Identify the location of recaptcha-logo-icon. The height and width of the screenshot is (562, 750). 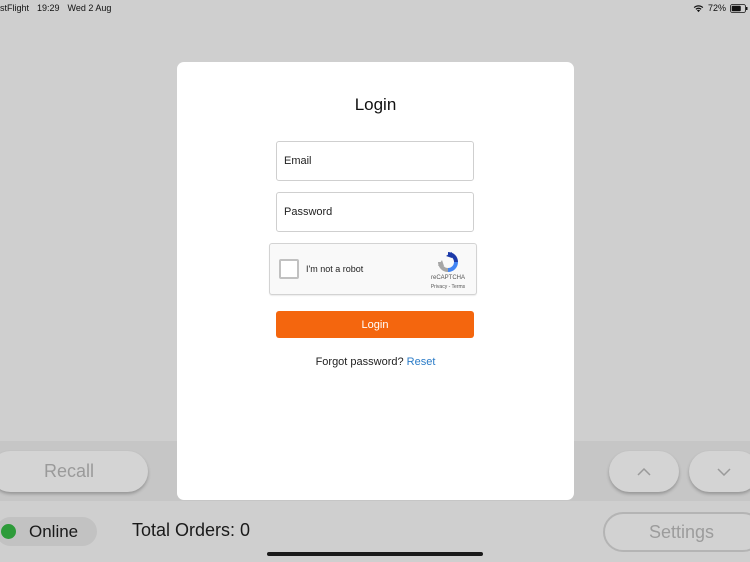
(448, 262).